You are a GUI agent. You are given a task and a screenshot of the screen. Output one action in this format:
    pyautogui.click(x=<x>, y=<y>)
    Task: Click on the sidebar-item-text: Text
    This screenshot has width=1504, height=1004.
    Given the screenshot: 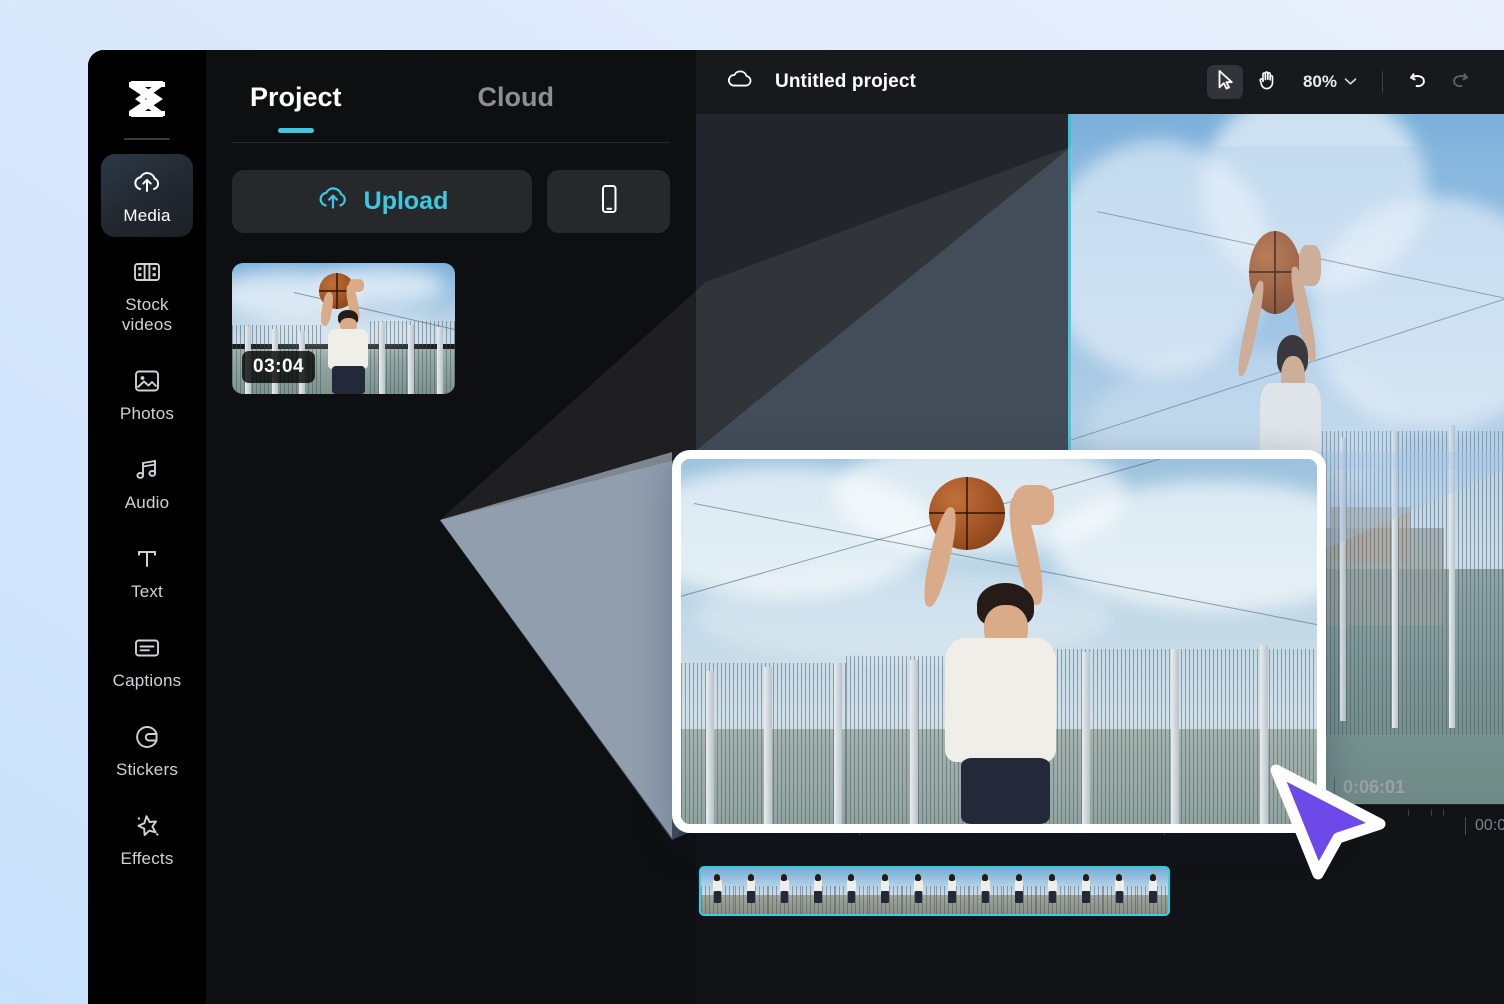 What is the action you would take?
    pyautogui.click(x=147, y=571)
    